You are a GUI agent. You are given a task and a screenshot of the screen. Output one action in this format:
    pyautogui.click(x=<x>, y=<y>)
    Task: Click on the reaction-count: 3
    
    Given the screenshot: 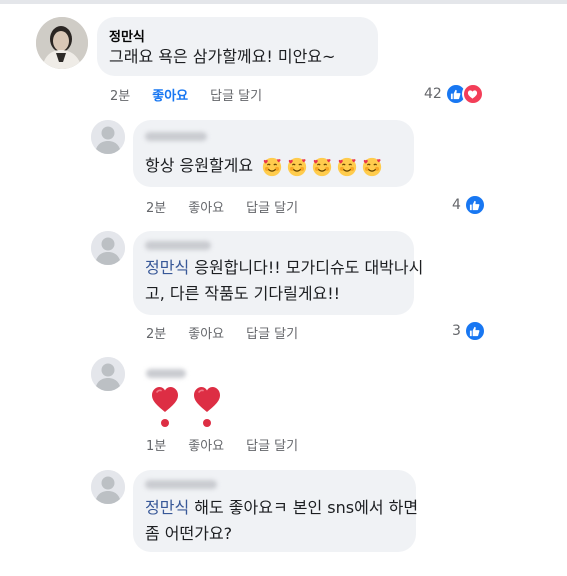 What is the action you would take?
    pyautogui.click(x=456, y=331)
    